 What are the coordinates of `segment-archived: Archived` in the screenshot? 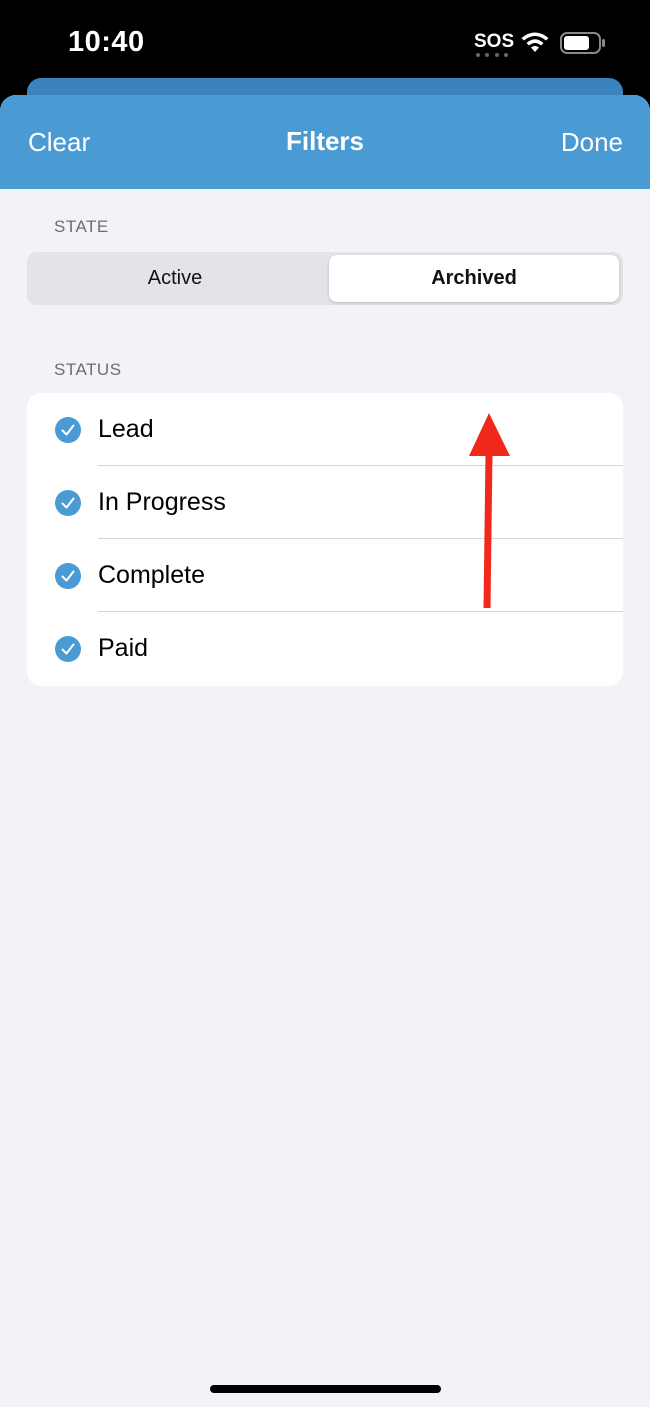 It's located at (474, 278).